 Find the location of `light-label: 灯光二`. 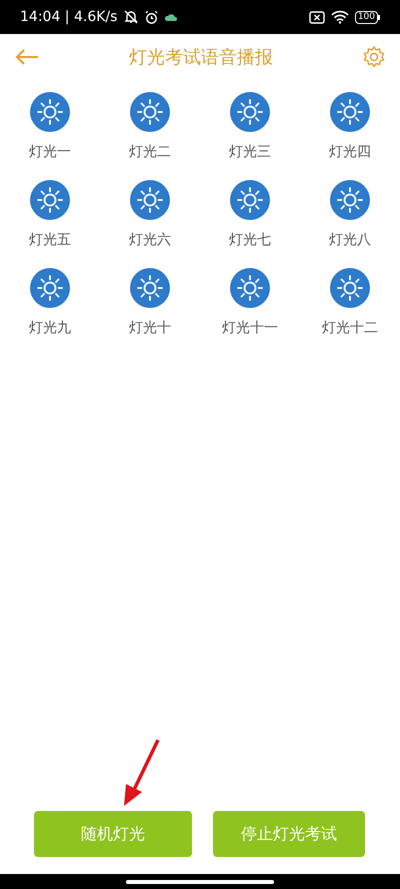

light-label: 灯光二 is located at coordinates (150, 152).